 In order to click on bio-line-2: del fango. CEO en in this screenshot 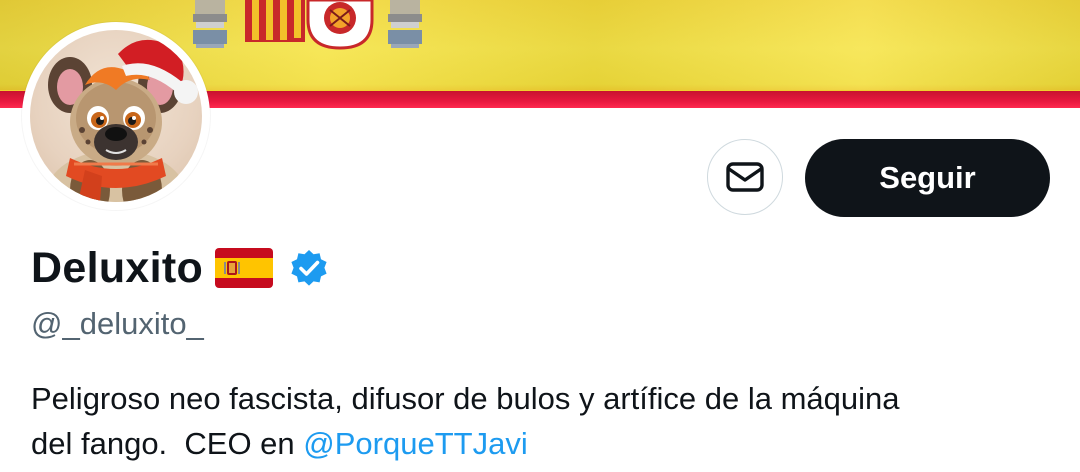, I will do `click(167, 443)`.